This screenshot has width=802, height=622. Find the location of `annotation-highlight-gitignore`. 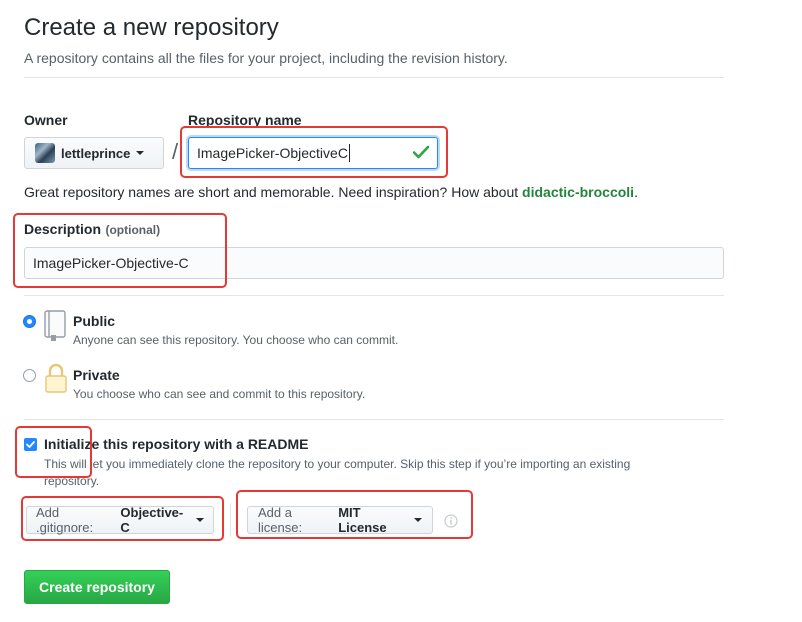

annotation-highlight-gitignore is located at coordinates (122, 518).